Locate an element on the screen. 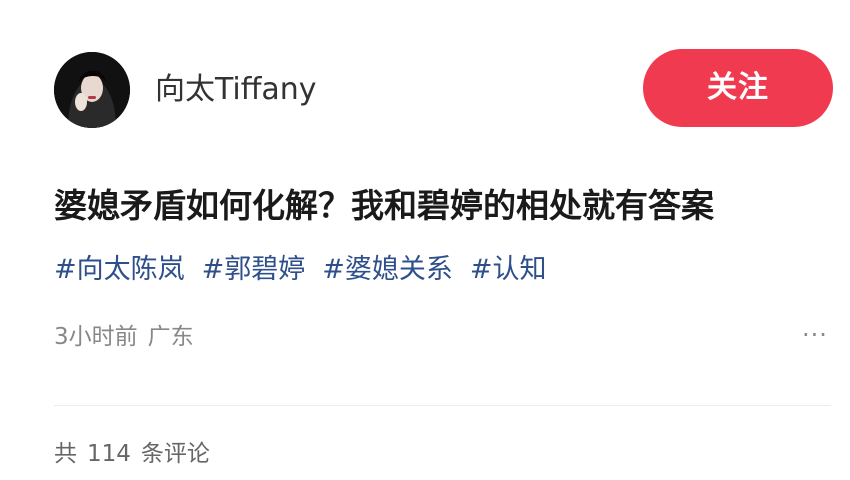 Image resolution: width=850 pixels, height=480 pixels. avatar-photo is located at coordinates (92, 90).